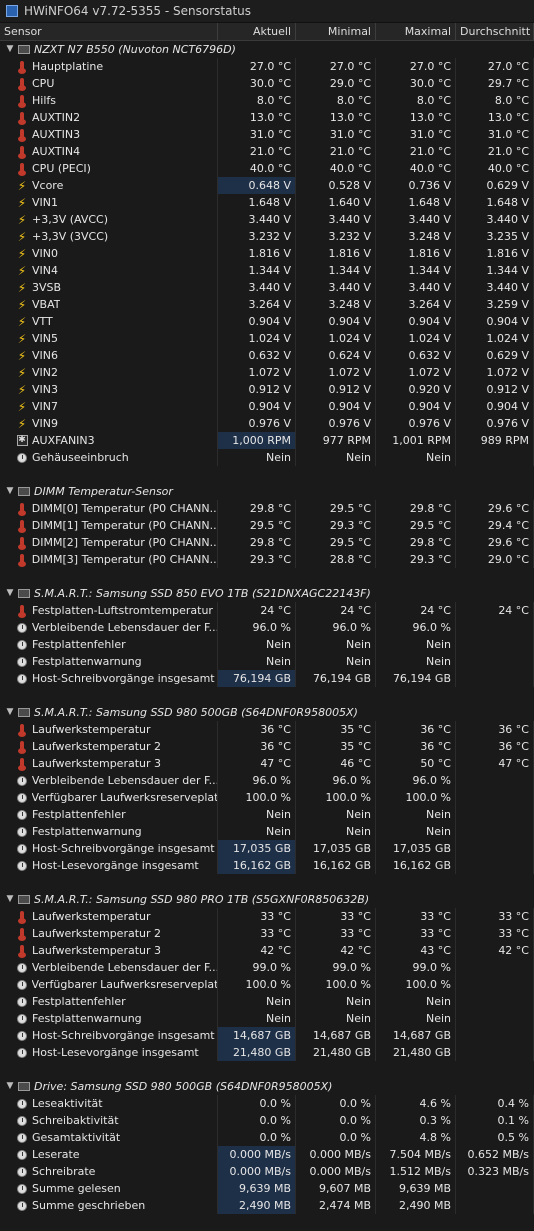 This screenshot has height=1231, width=534. Describe the element at coordinates (267, 423) in the screenshot. I see `sensor-row: ⚡ VIN9 0.976 V 0.976 V 0.976 V 0.976 V` at that location.